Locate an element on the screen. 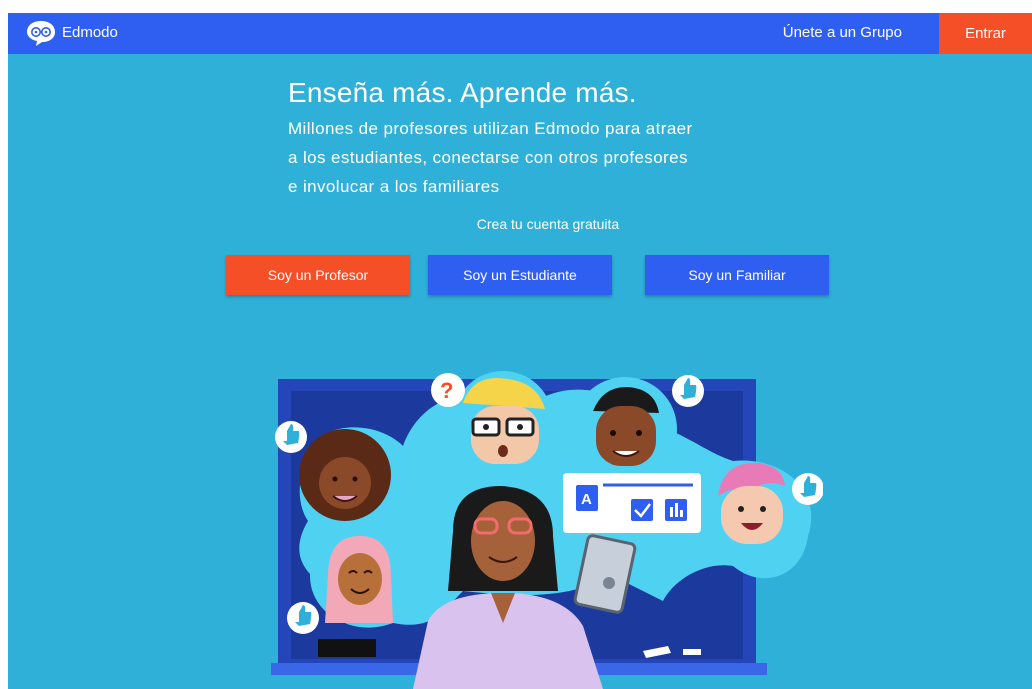 The width and height of the screenshot is (1032, 689). top-navbar: Edmodo Únete a un Grupo Entrar is located at coordinates (520, 33).